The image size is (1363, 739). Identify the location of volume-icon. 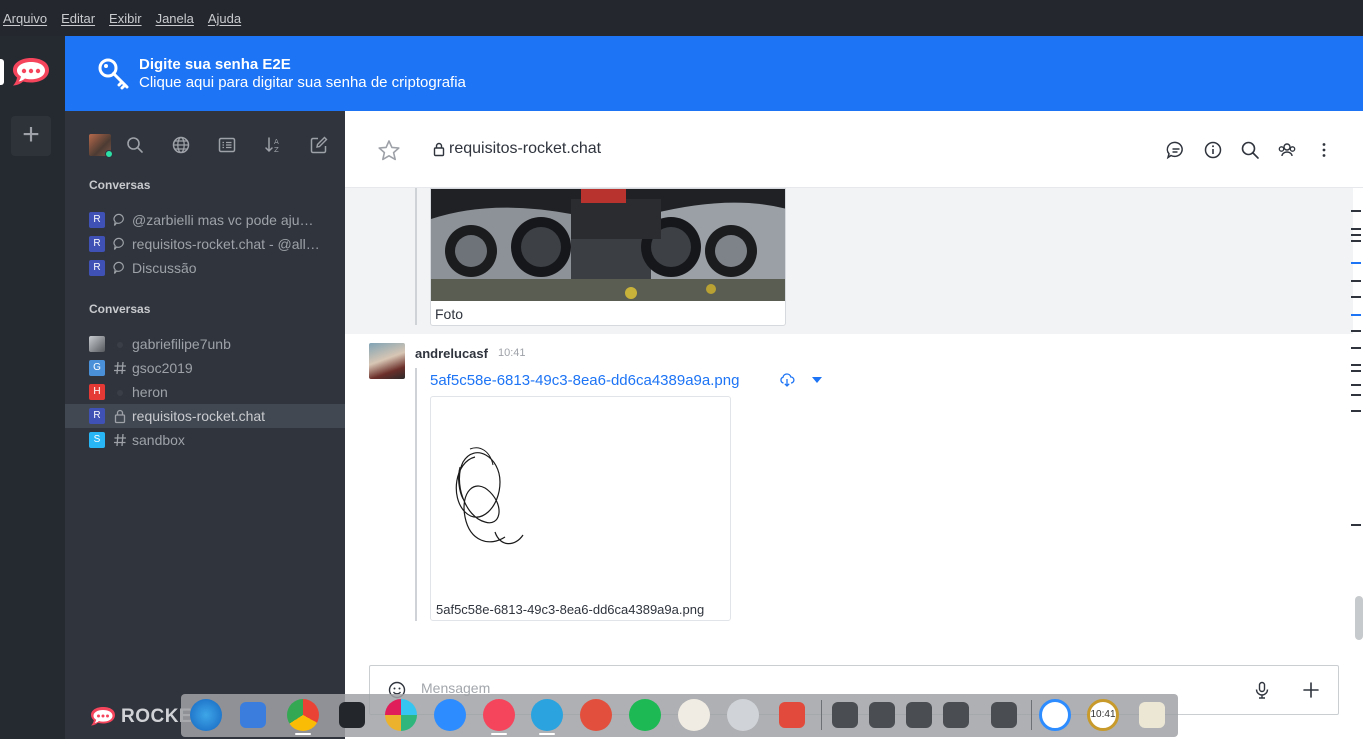
(919, 715).